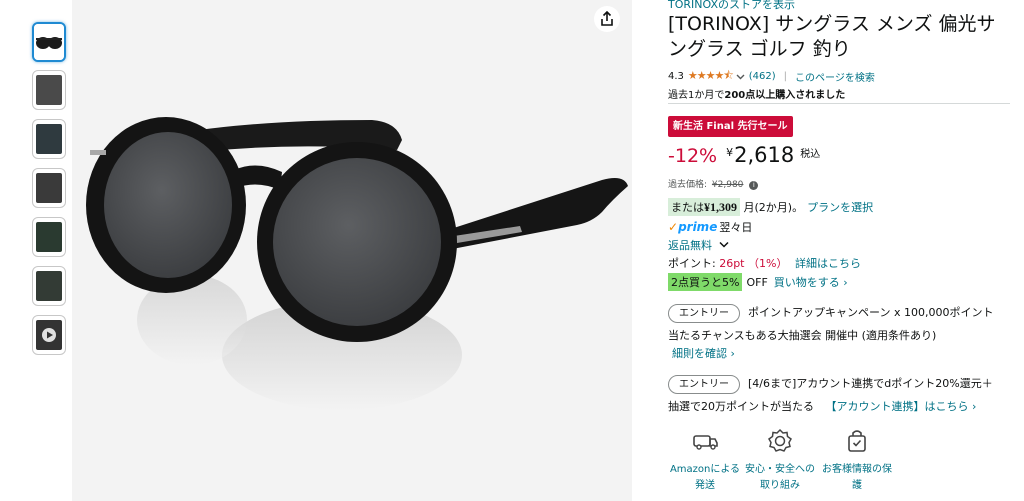 The height and width of the screenshot is (501, 1024). Describe the element at coordinates (731, 6) in the screenshot. I see `store-link: TORINOXのストアを表示` at that location.